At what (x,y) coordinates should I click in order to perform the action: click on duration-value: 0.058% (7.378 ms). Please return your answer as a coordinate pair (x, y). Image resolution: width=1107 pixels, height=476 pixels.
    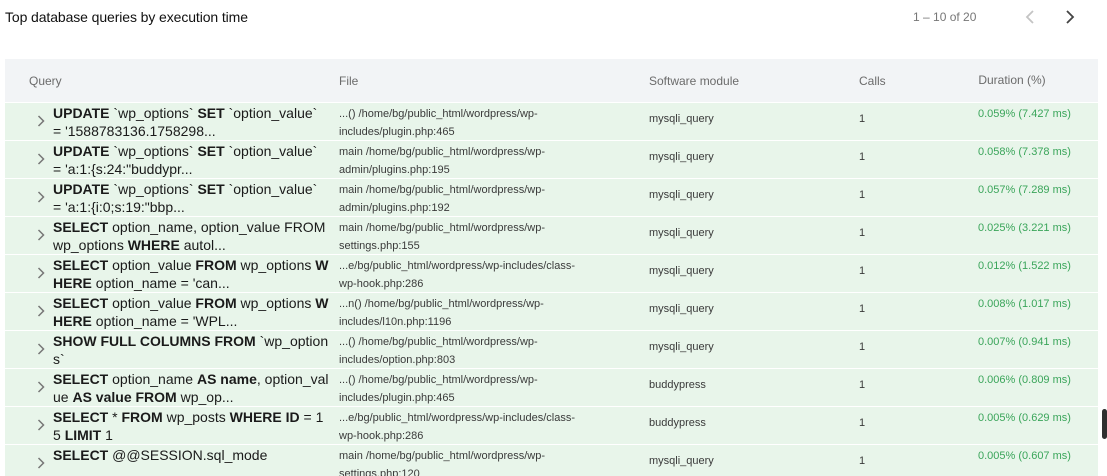
    Looking at the image, I should click on (1024, 152).